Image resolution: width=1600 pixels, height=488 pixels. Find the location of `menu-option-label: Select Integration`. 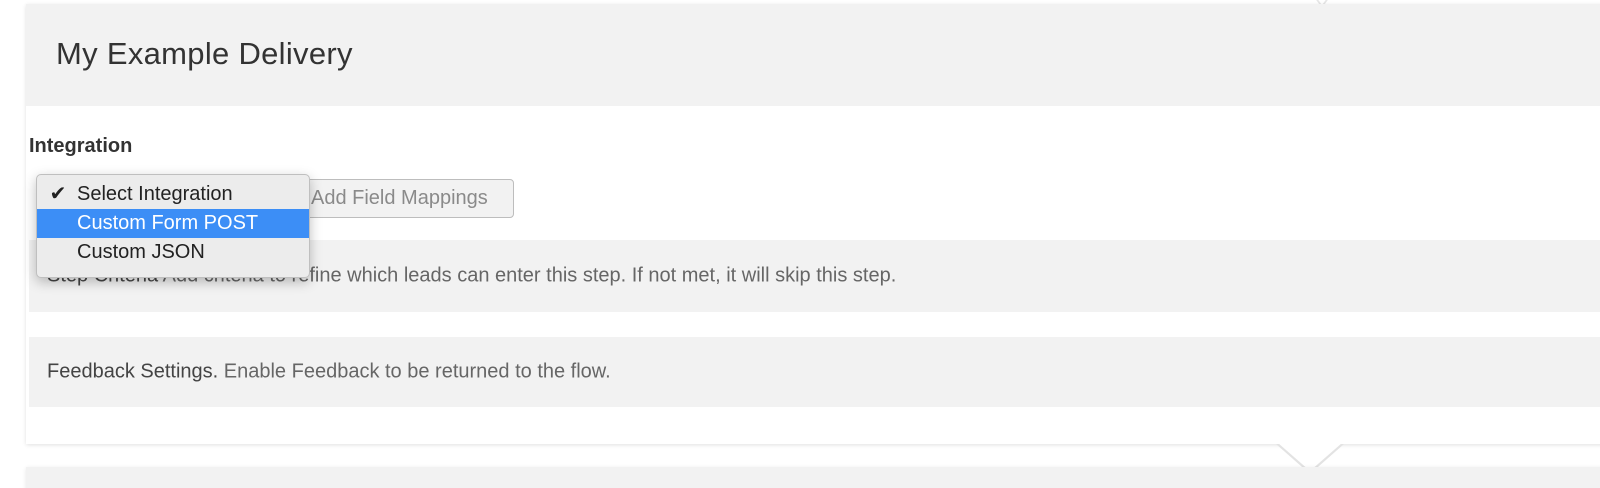

menu-option-label: Select Integration is located at coordinates (155, 194).